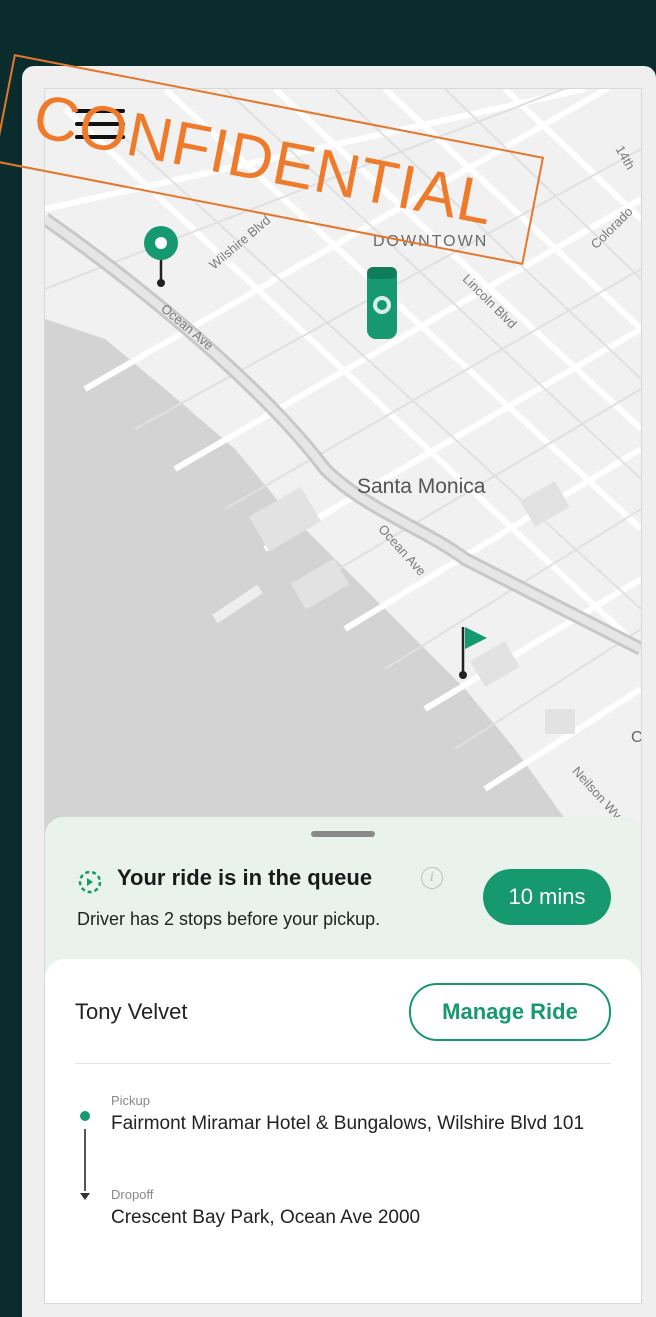  I want to click on pickup-label: Pickup, so click(131, 1100).